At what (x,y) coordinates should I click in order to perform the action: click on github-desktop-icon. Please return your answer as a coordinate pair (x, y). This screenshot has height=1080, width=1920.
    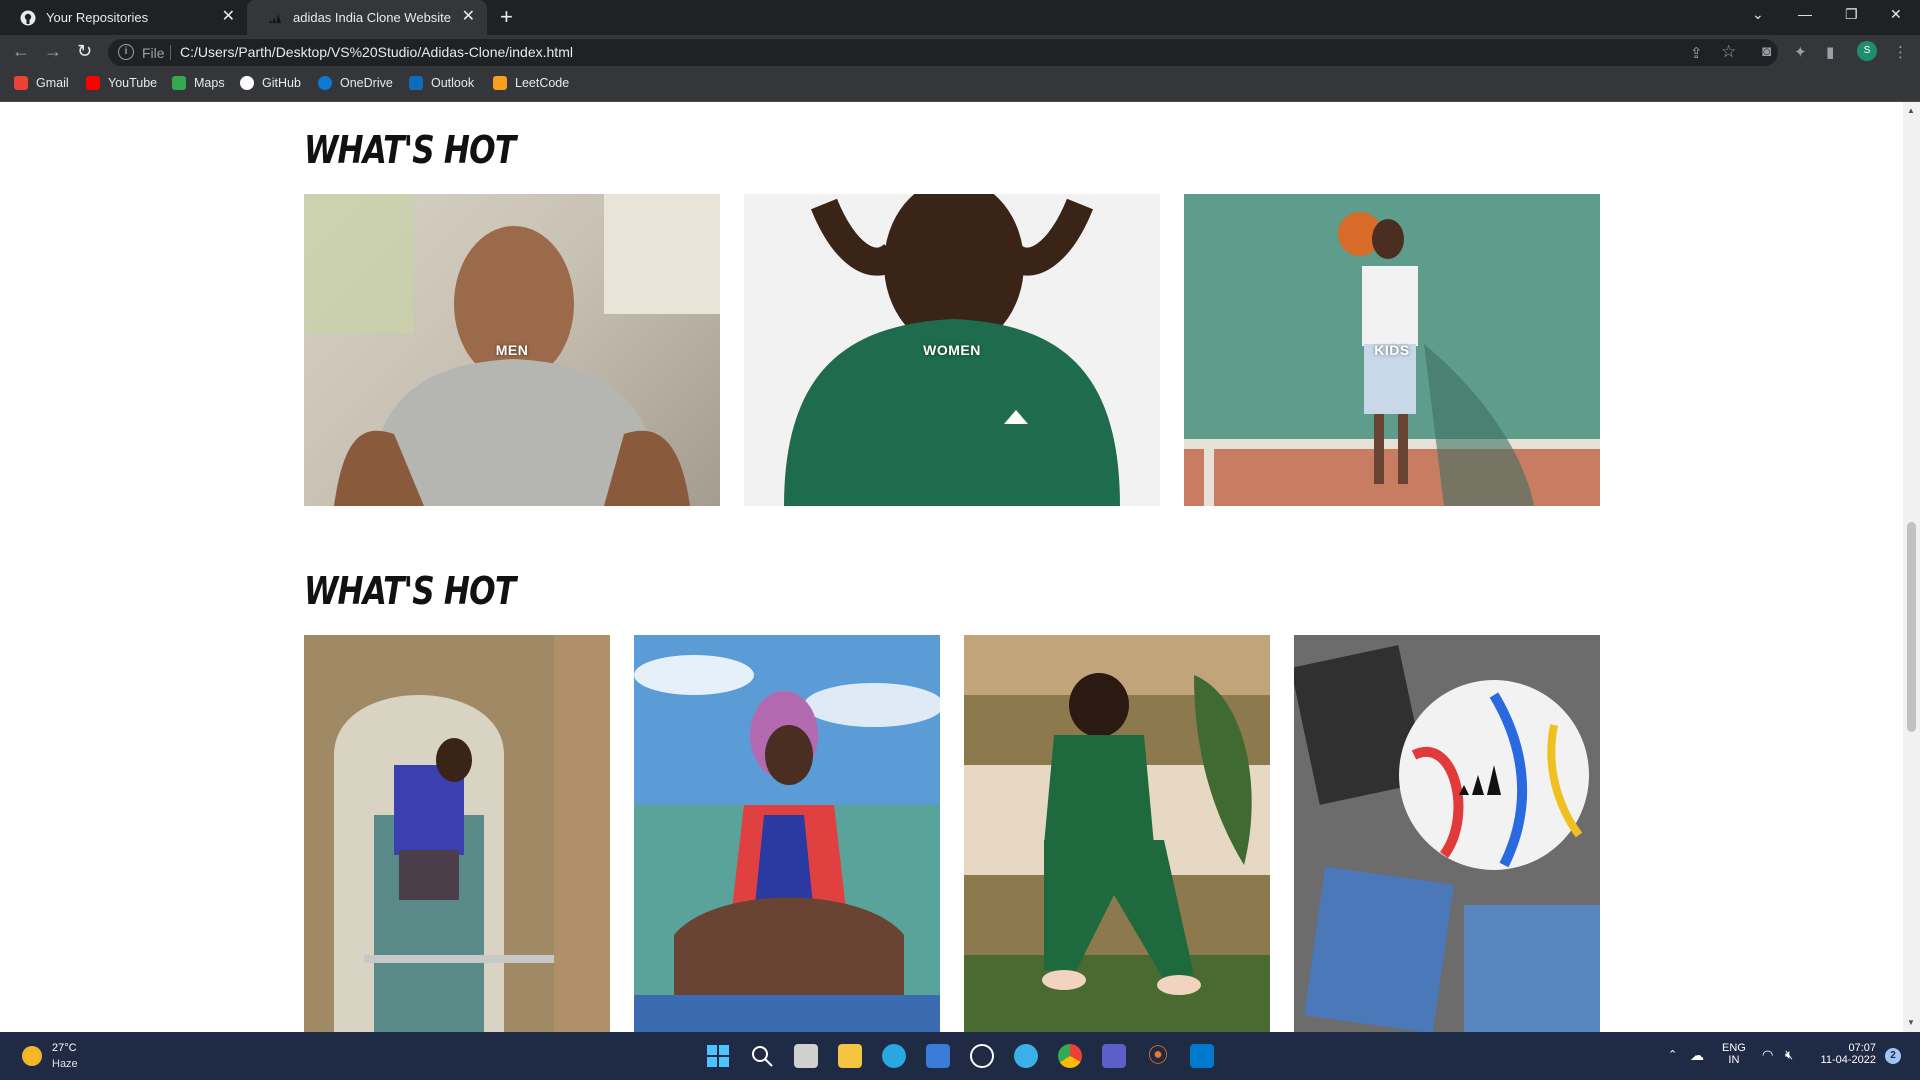
    Looking at the image, I should click on (982, 1056).